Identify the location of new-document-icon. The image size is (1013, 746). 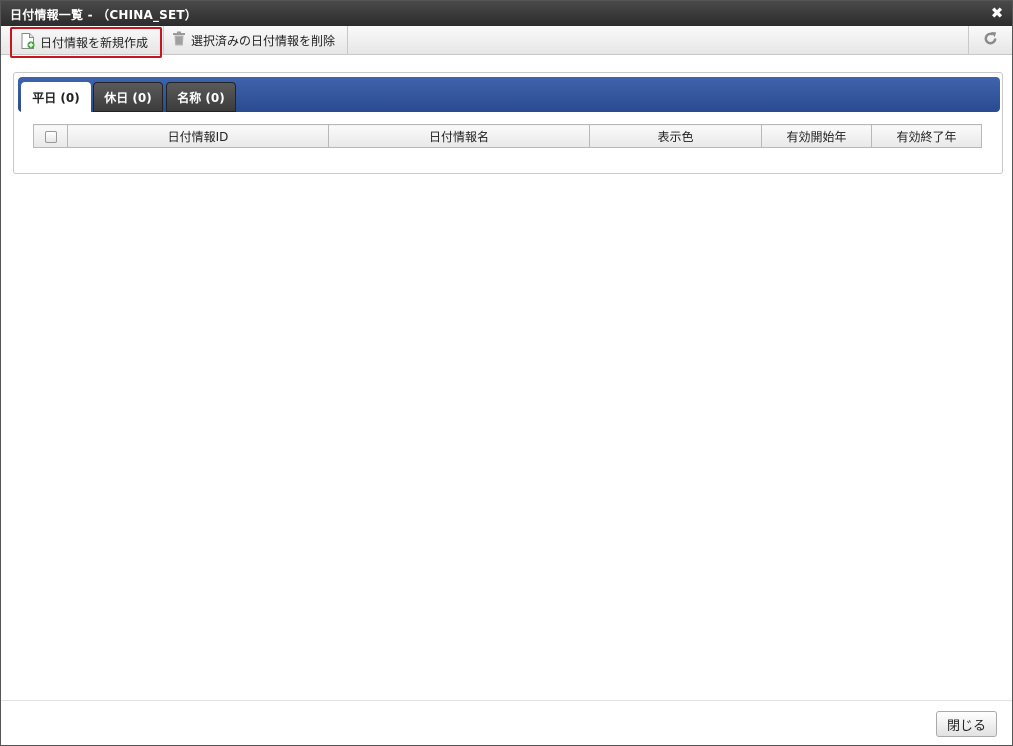
(28, 42).